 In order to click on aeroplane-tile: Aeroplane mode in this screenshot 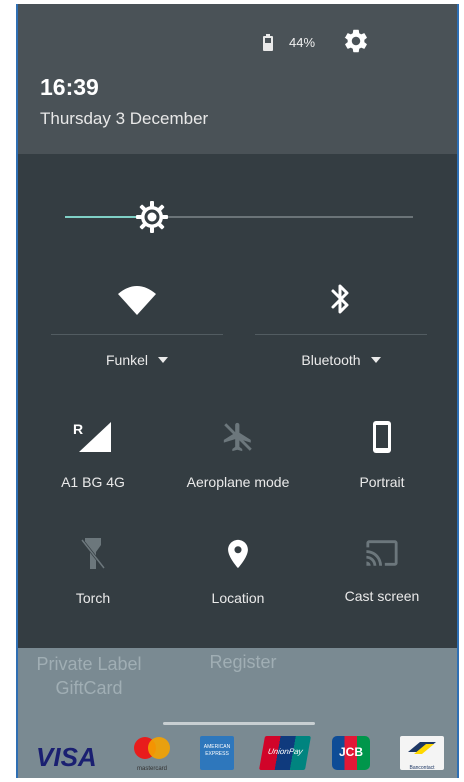, I will do `click(238, 455)`.